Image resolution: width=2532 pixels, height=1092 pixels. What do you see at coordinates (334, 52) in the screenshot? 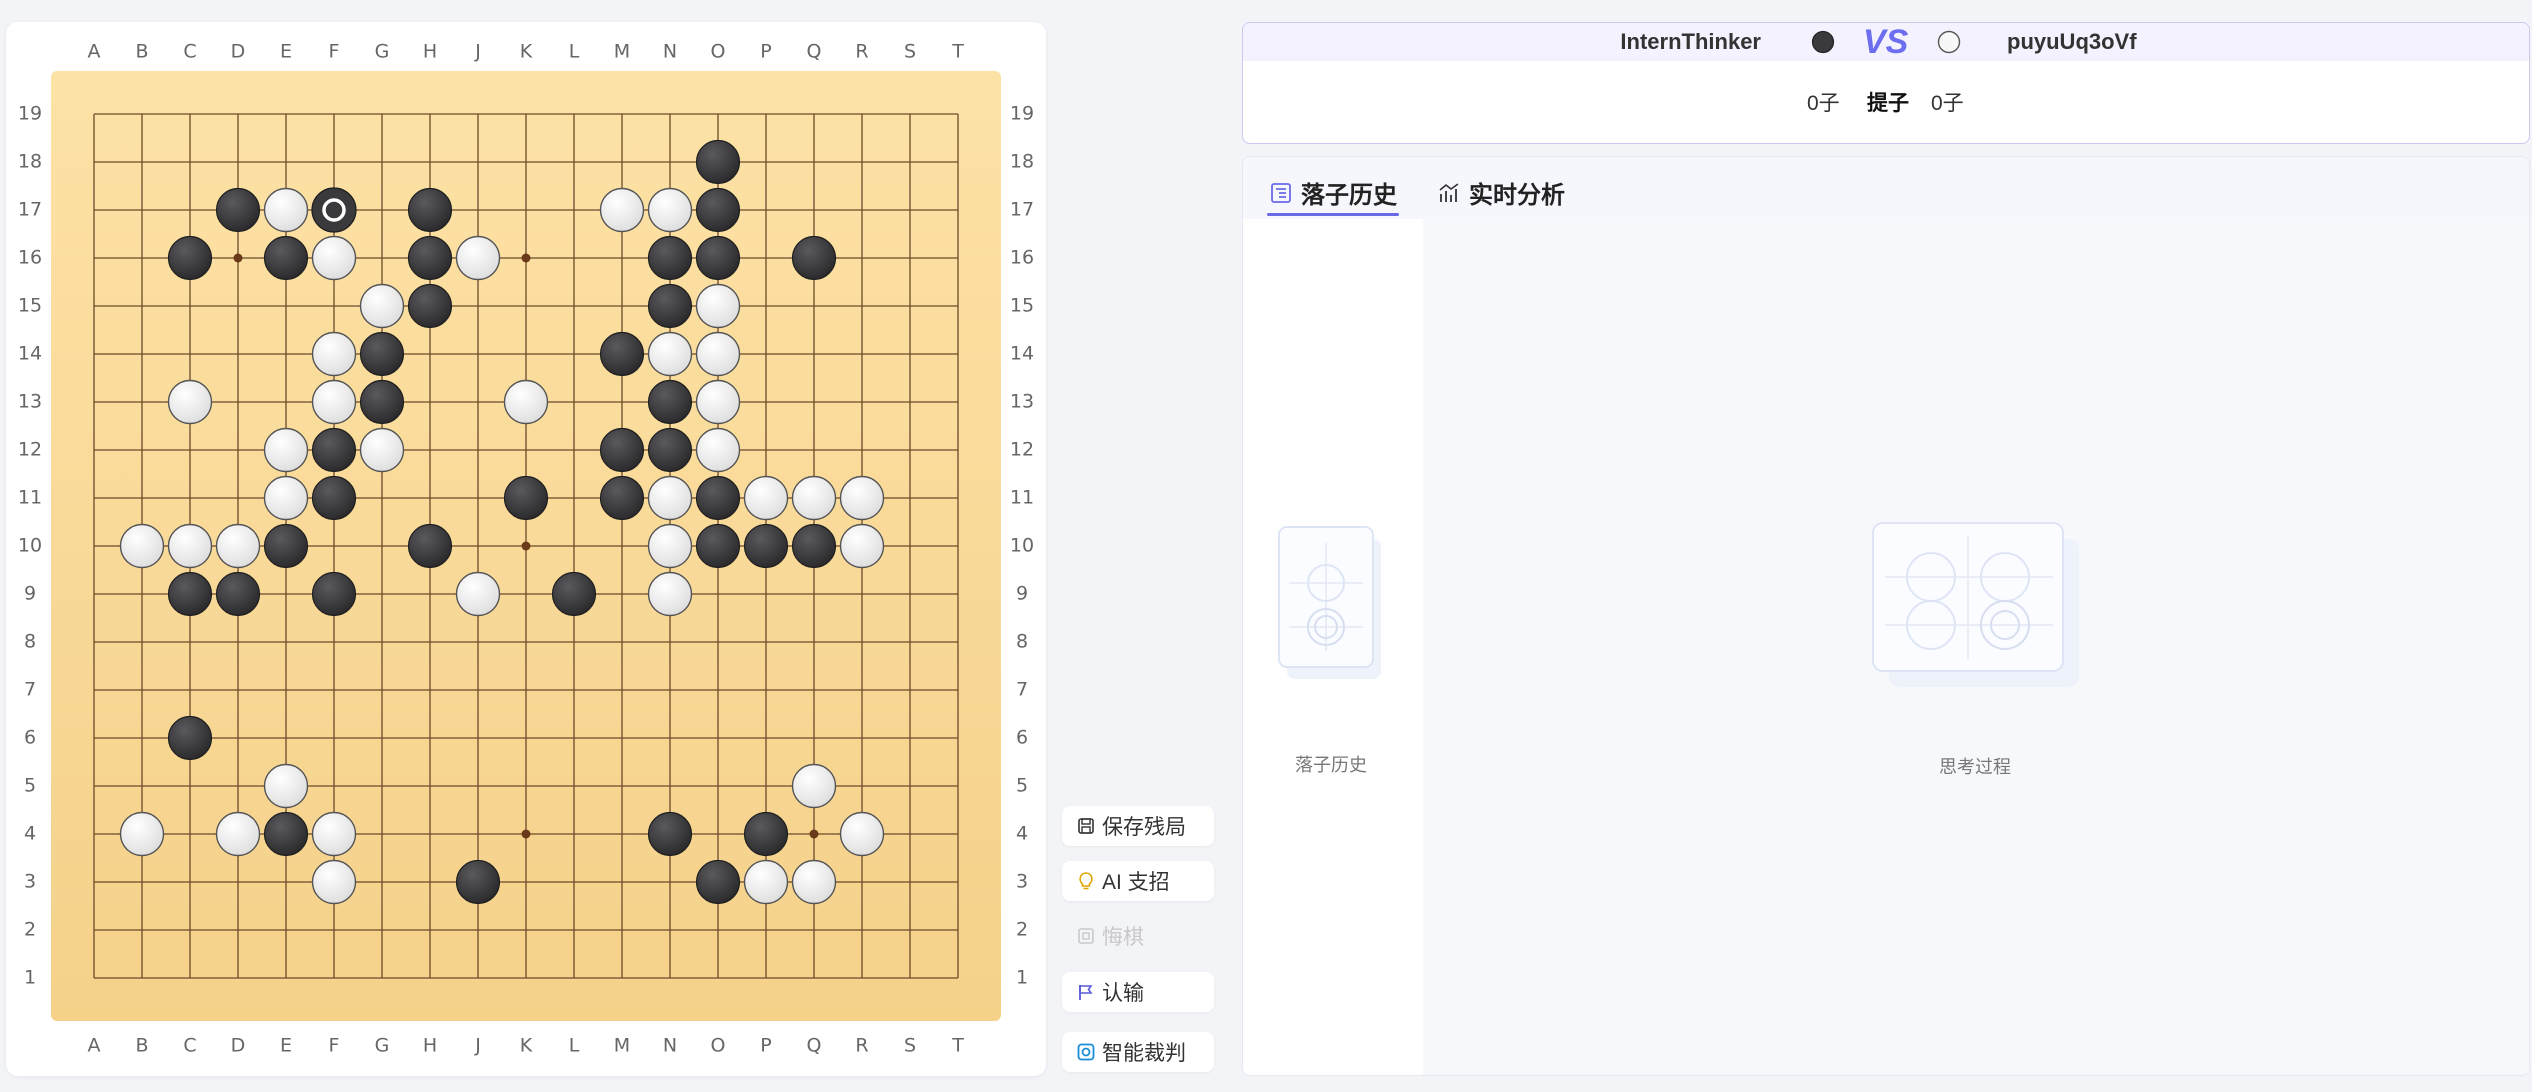
I see `column-label: F` at bounding box center [334, 52].